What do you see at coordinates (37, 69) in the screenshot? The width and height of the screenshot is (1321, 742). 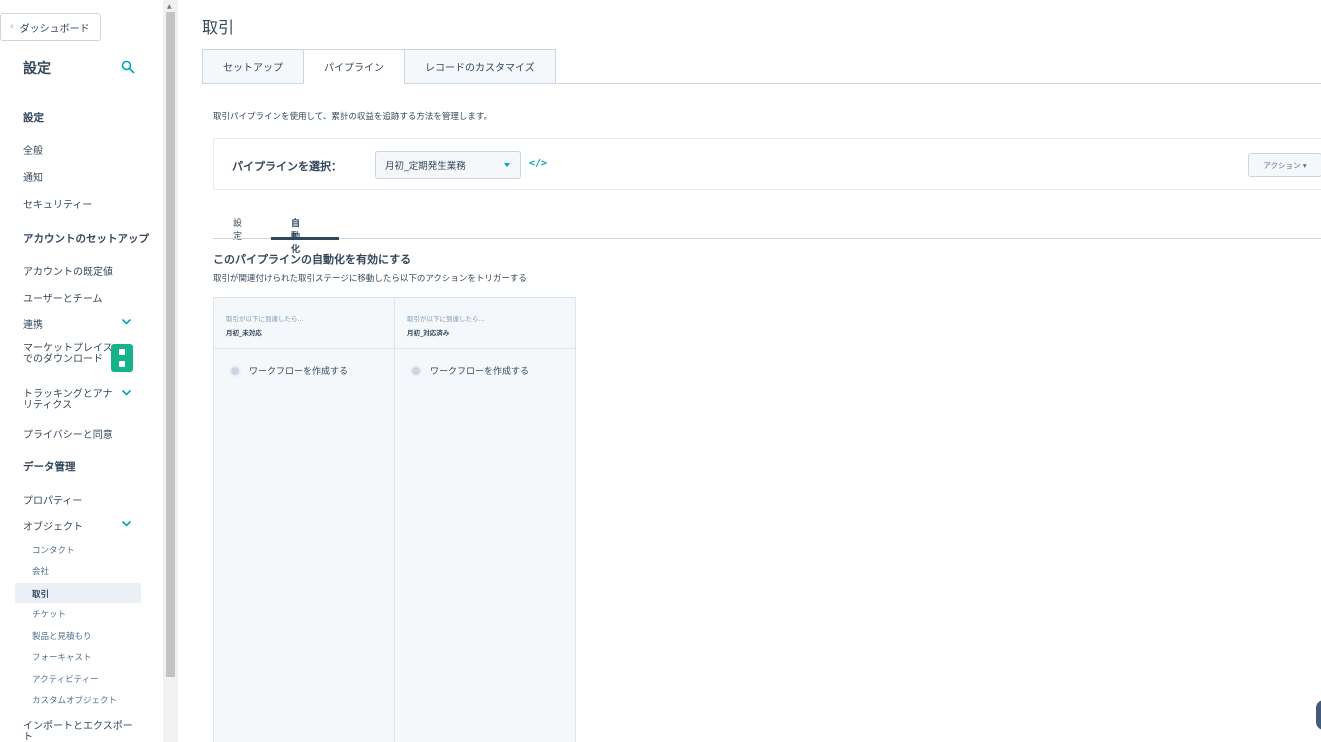 I see `sidebar-title: 設定` at bounding box center [37, 69].